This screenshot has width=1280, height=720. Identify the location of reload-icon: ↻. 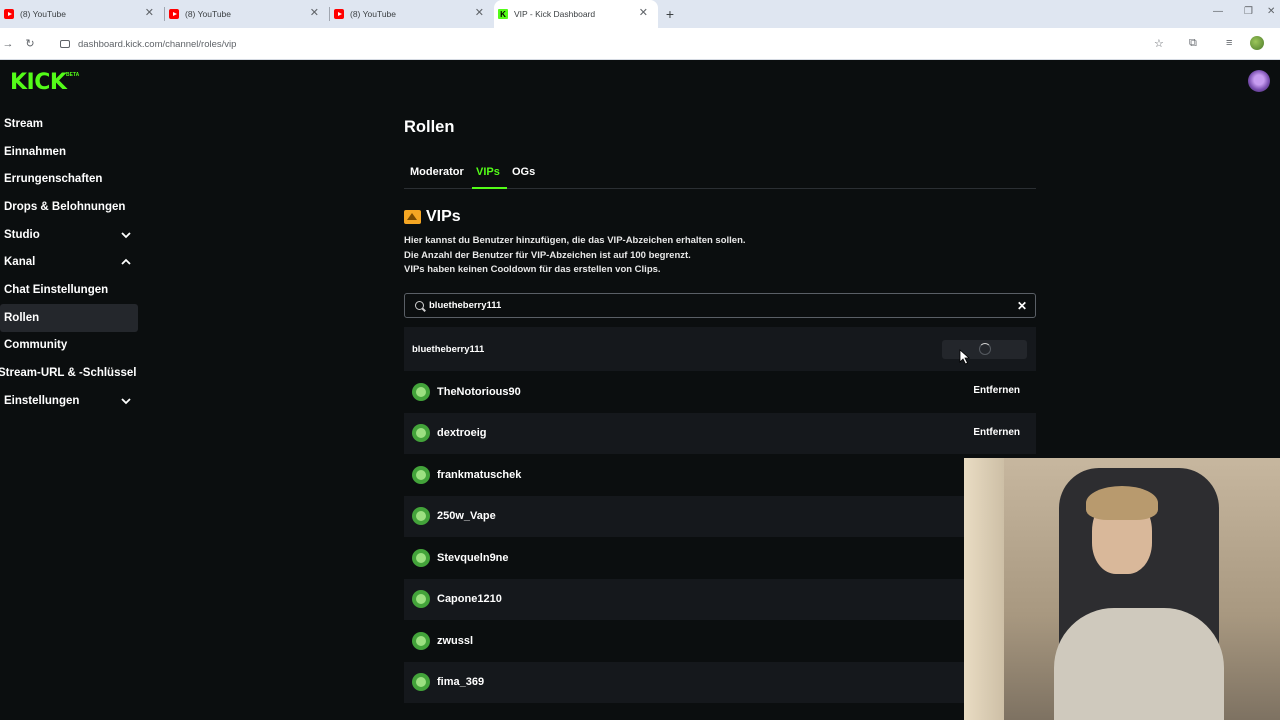
(30, 43).